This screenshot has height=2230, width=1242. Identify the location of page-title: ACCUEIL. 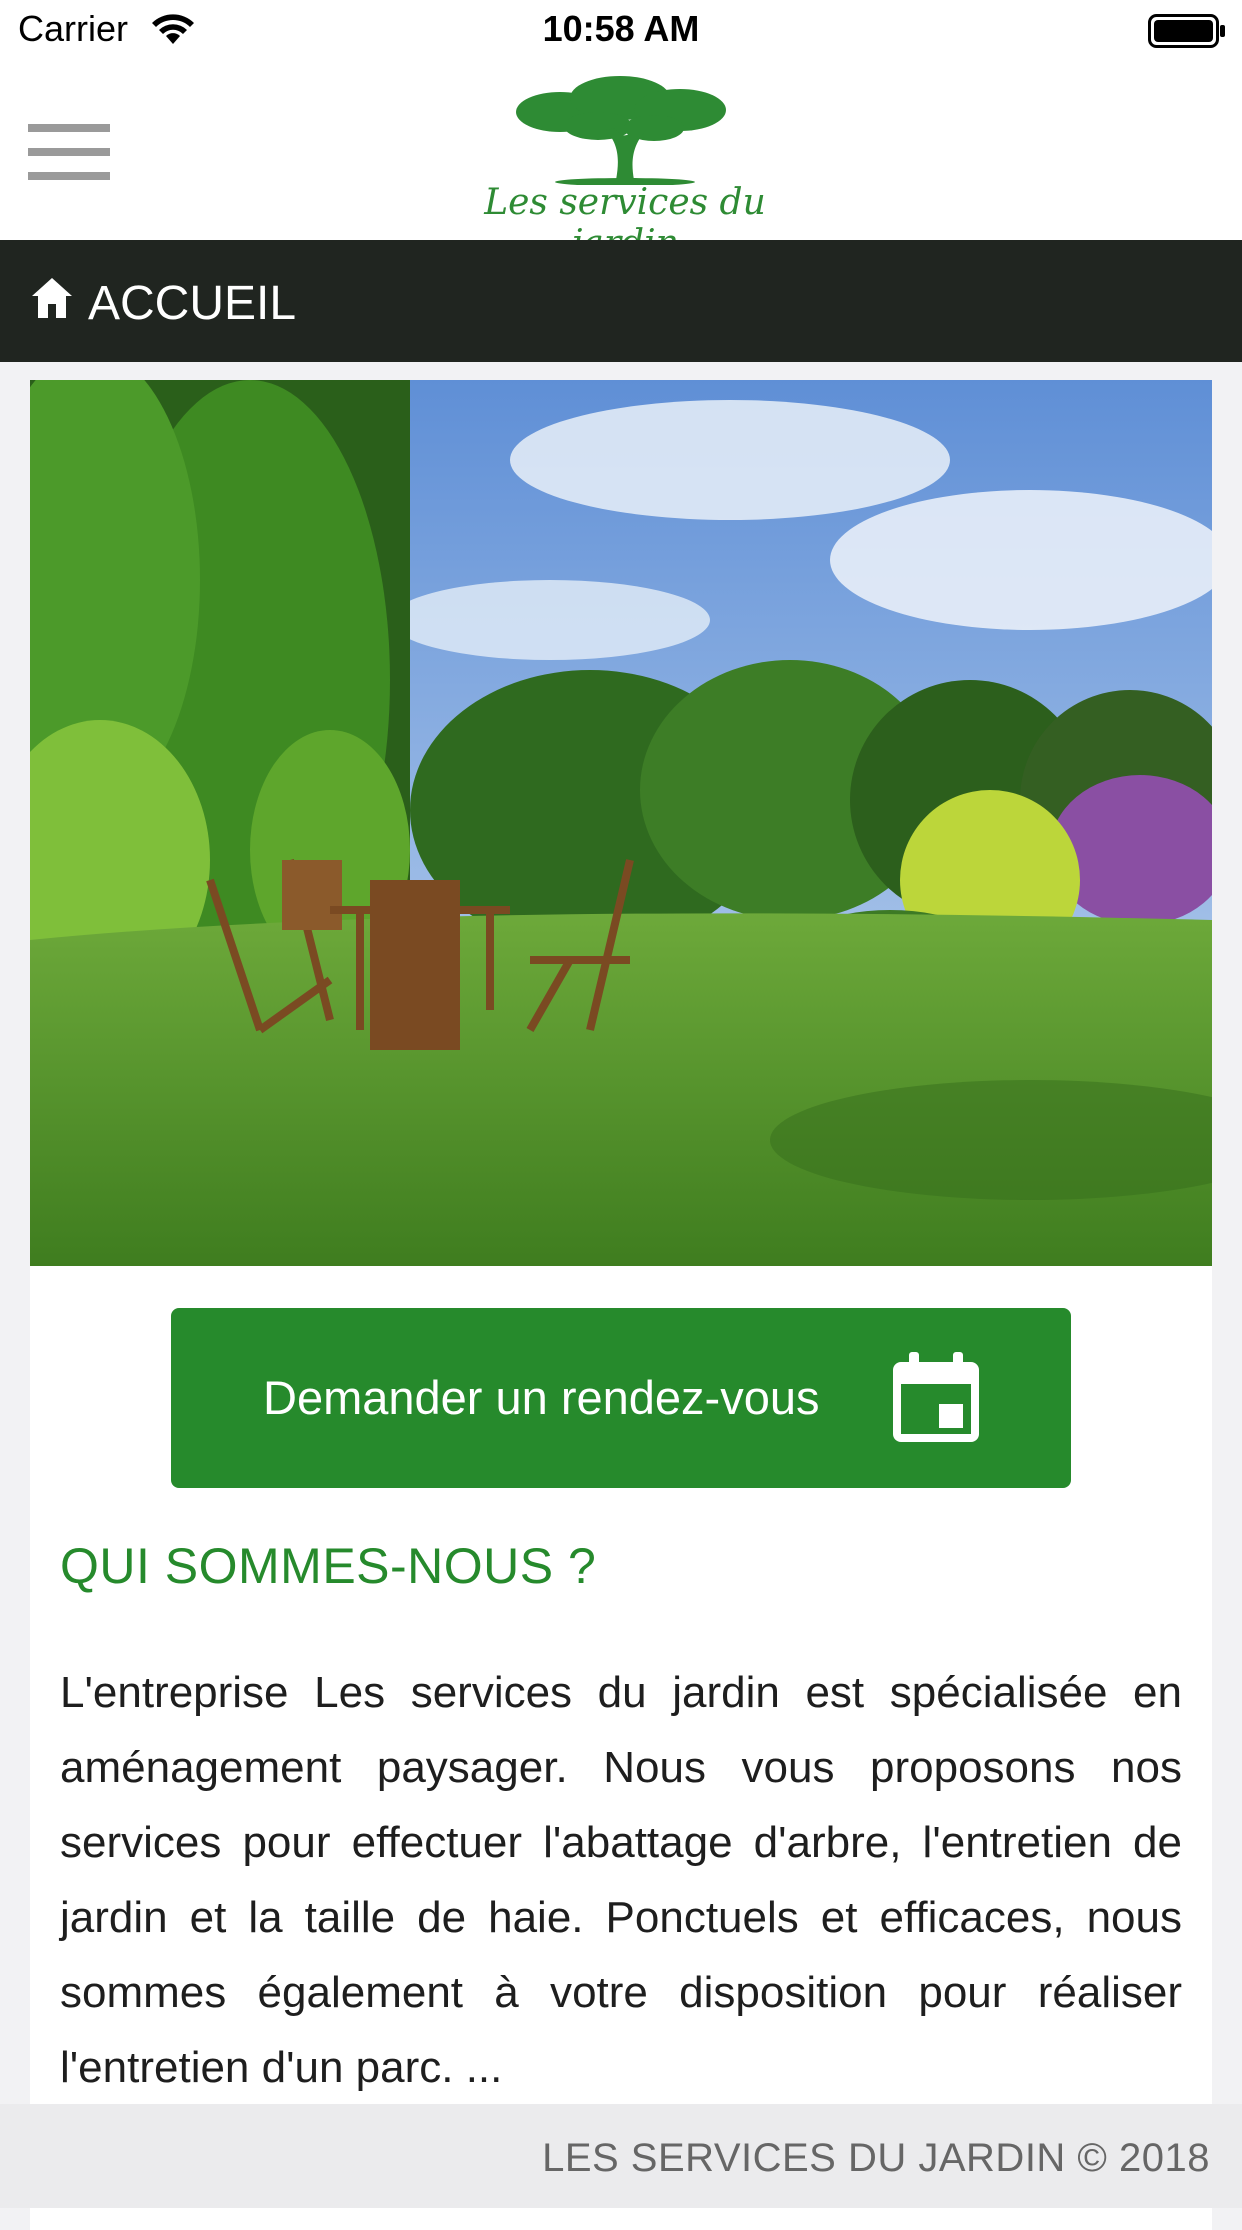
(192, 303).